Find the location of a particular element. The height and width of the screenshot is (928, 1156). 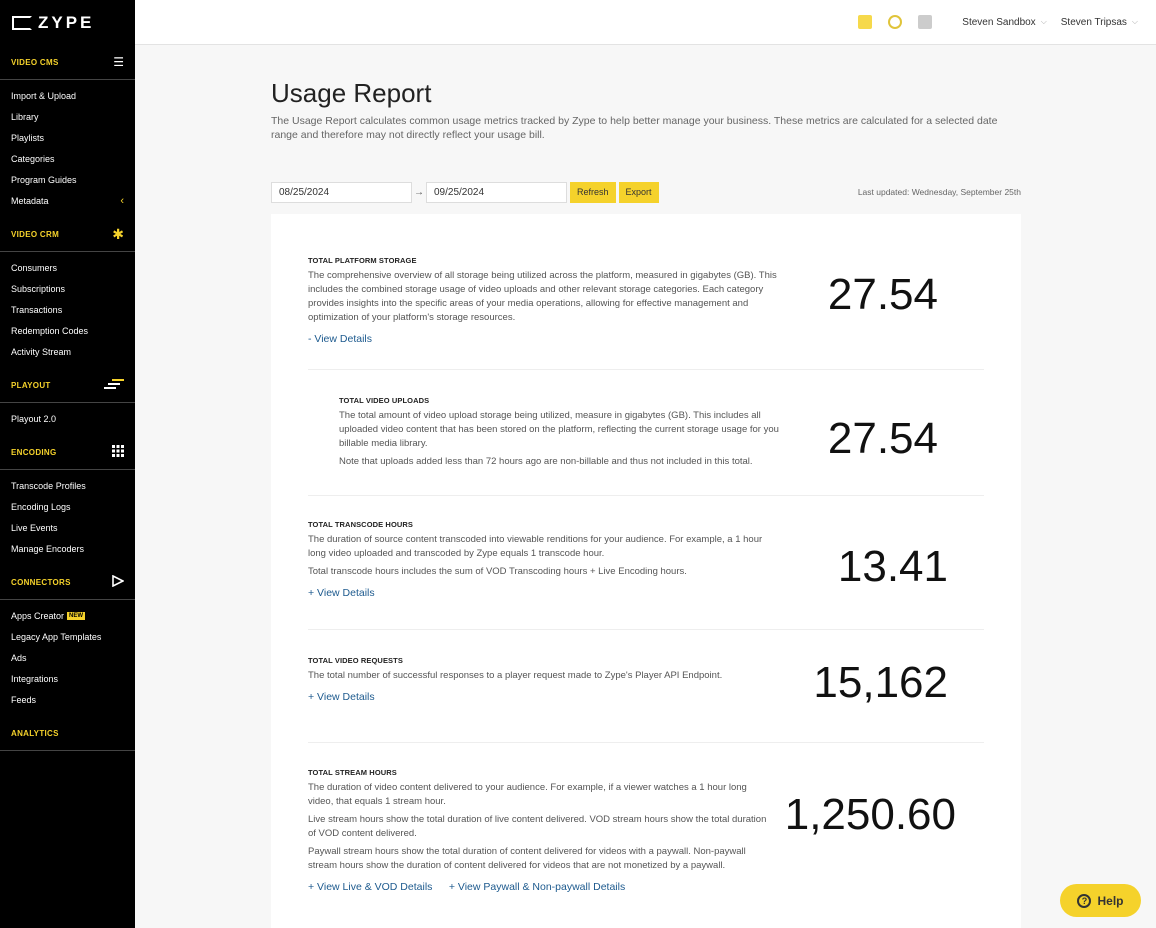

gears-icon is located at coordinates (895, 22).